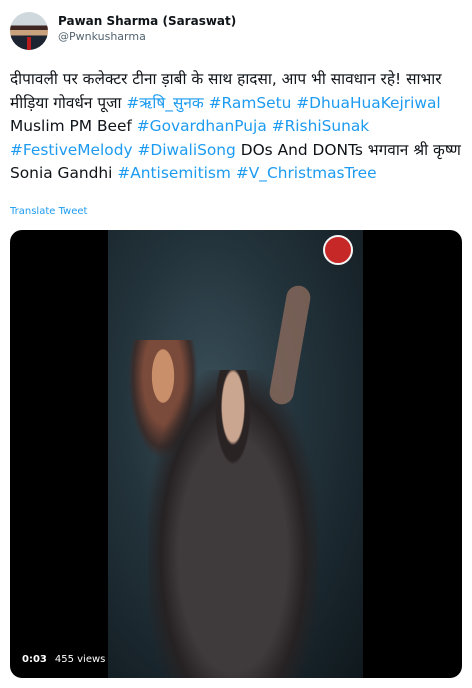 The height and width of the screenshot is (688, 472). I want to click on hashtag-link: #DiwaliSong, so click(187, 150).